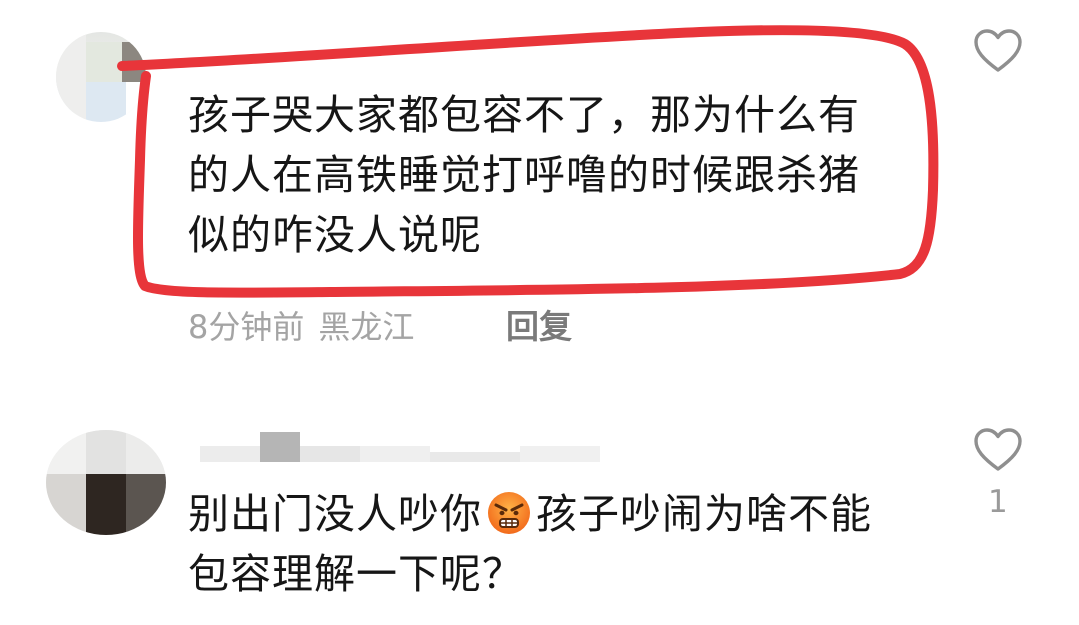 Image resolution: width=1079 pixels, height=625 pixels. Describe the element at coordinates (539, 324) in the screenshot. I see `reply-button: 回复` at that location.